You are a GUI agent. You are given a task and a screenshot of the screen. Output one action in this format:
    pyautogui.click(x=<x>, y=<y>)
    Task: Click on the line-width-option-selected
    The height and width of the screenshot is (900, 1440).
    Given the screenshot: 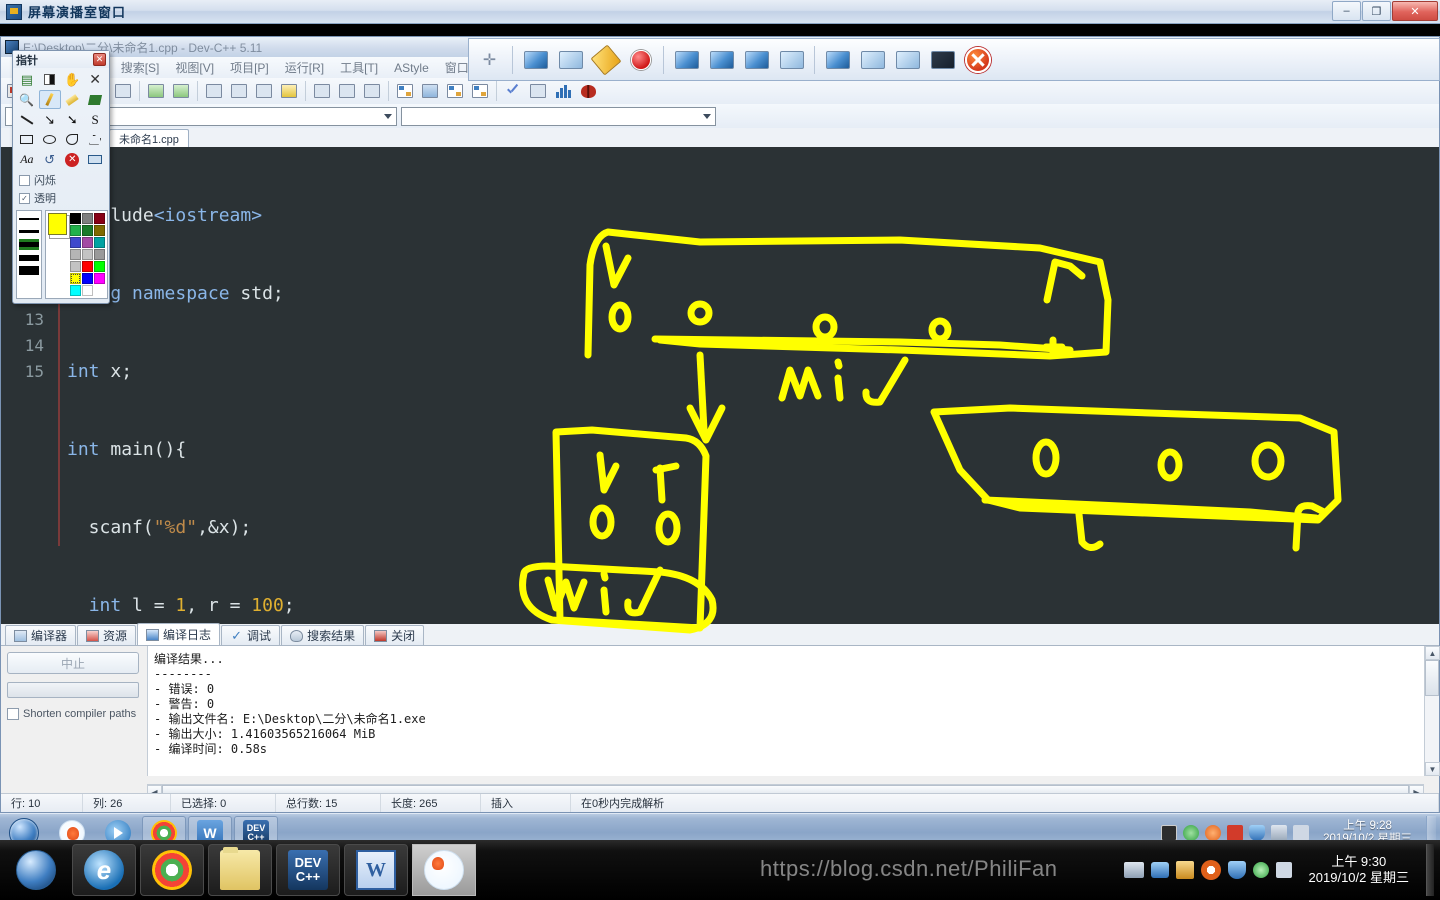 What is the action you would take?
    pyautogui.click(x=29, y=244)
    